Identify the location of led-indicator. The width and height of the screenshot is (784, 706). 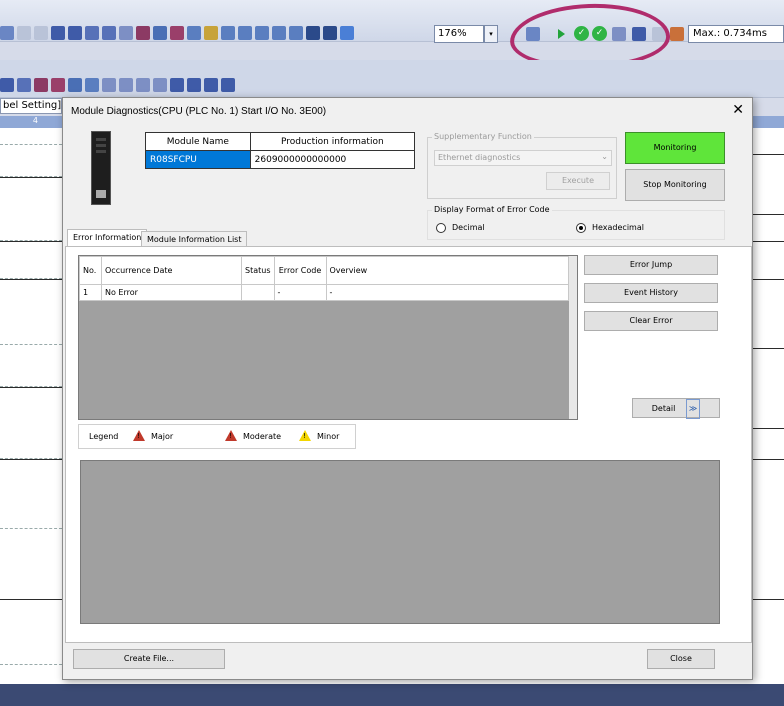
(101, 145).